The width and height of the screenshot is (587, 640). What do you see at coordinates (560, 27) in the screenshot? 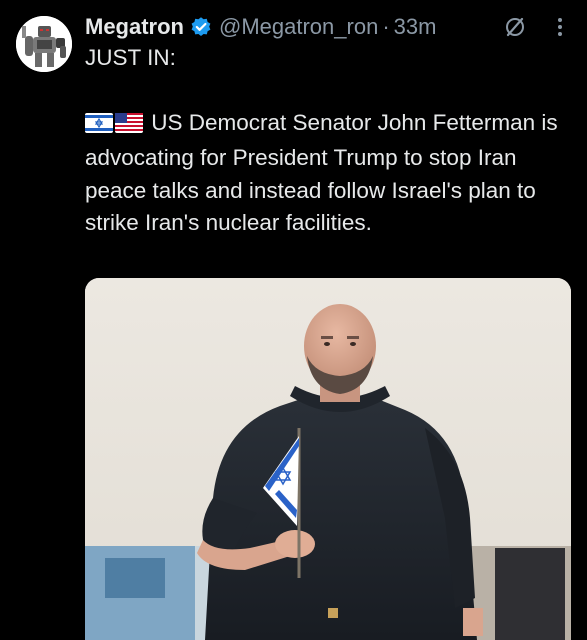
I see `more-vertical-icon` at bounding box center [560, 27].